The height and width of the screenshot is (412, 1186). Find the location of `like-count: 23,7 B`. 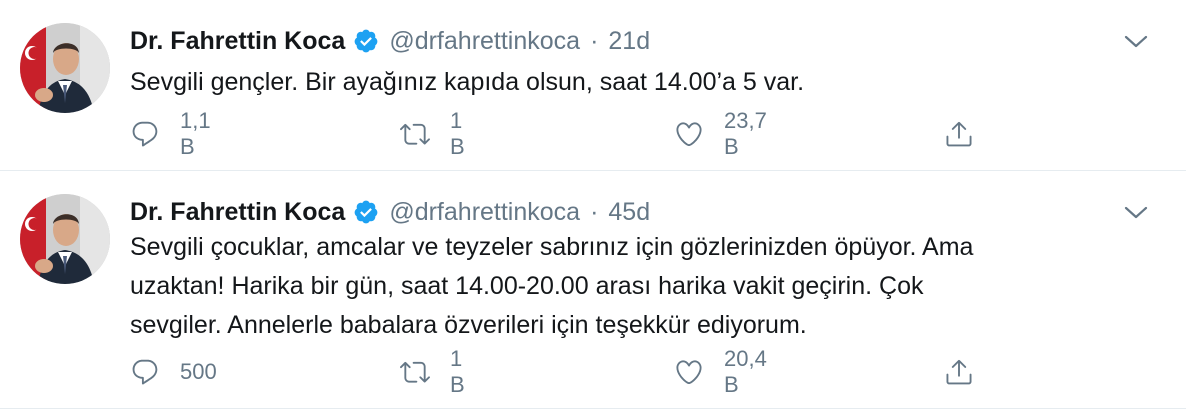

like-count: 23,7 B is located at coordinates (745, 133).